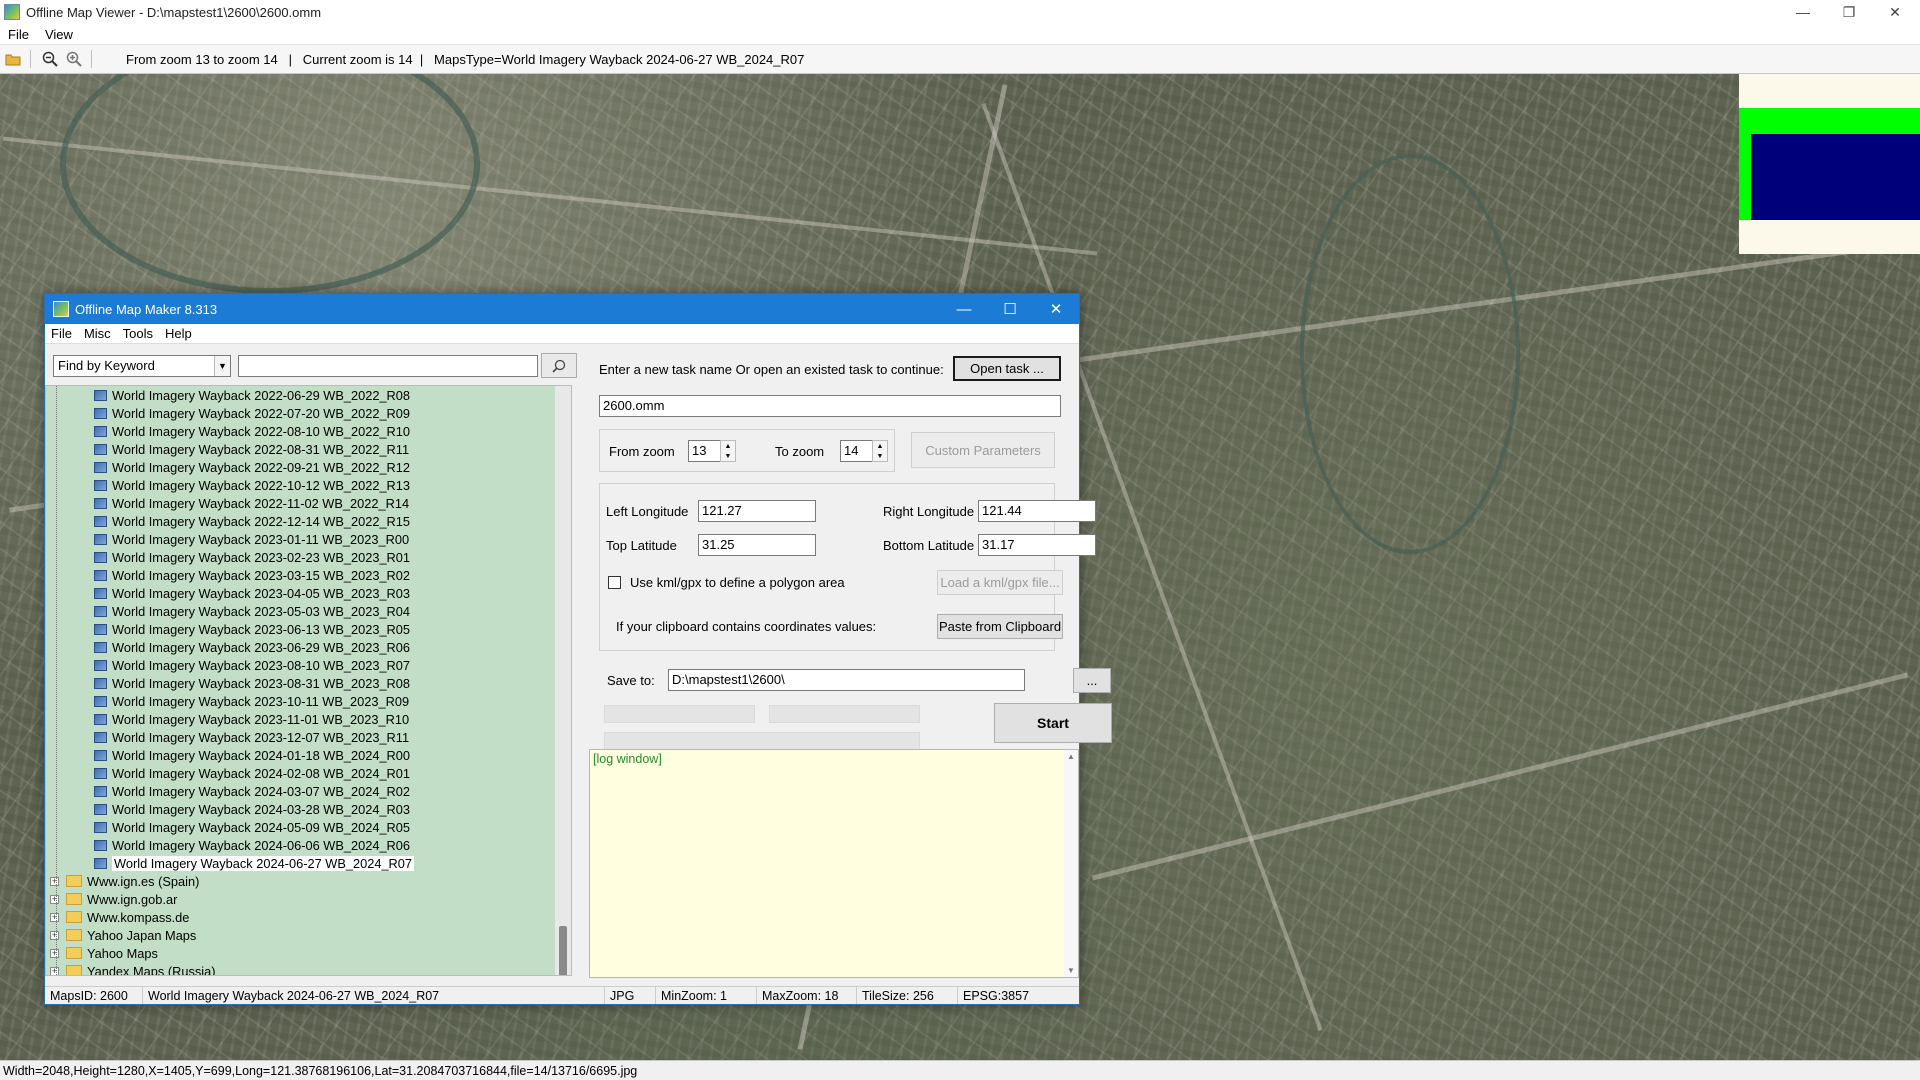 The width and height of the screenshot is (1920, 1080). What do you see at coordinates (1056, 309) in the screenshot?
I see `dialog-close-button: ✕` at bounding box center [1056, 309].